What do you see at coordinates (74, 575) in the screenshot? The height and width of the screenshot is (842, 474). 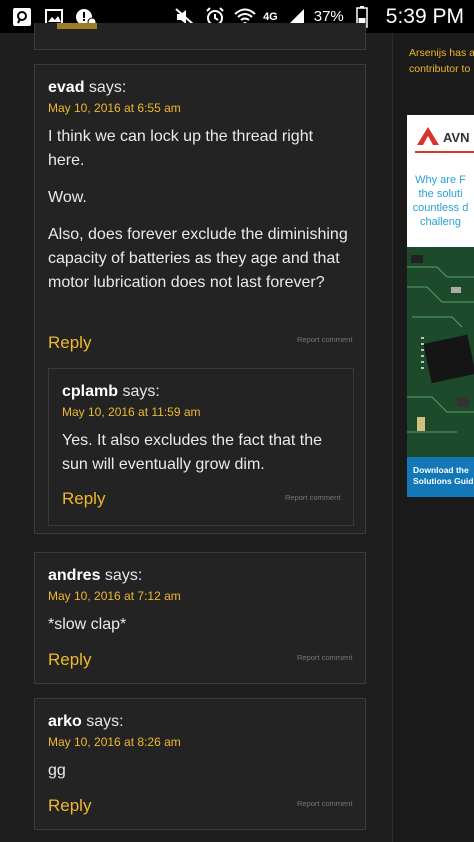 I see `comment-author: andres` at bounding box center [74, 575].